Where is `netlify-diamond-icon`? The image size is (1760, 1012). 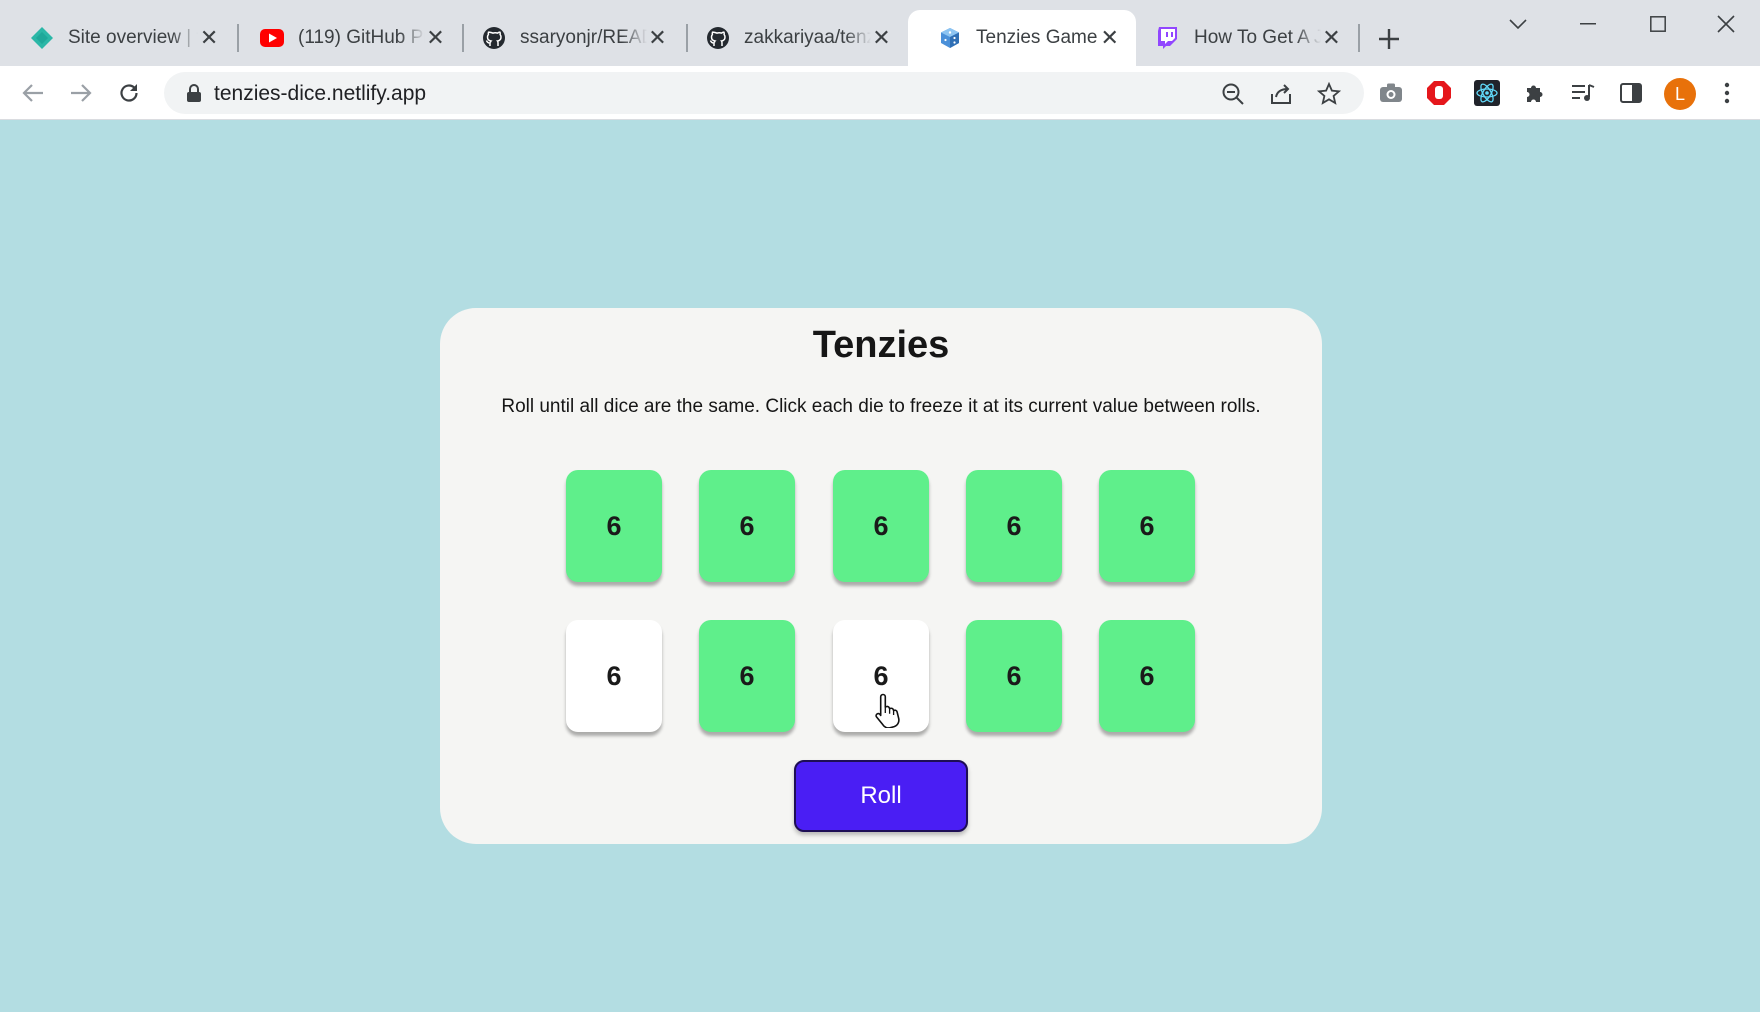
netlify-diamond-icon is located at coordinates (42, 38).